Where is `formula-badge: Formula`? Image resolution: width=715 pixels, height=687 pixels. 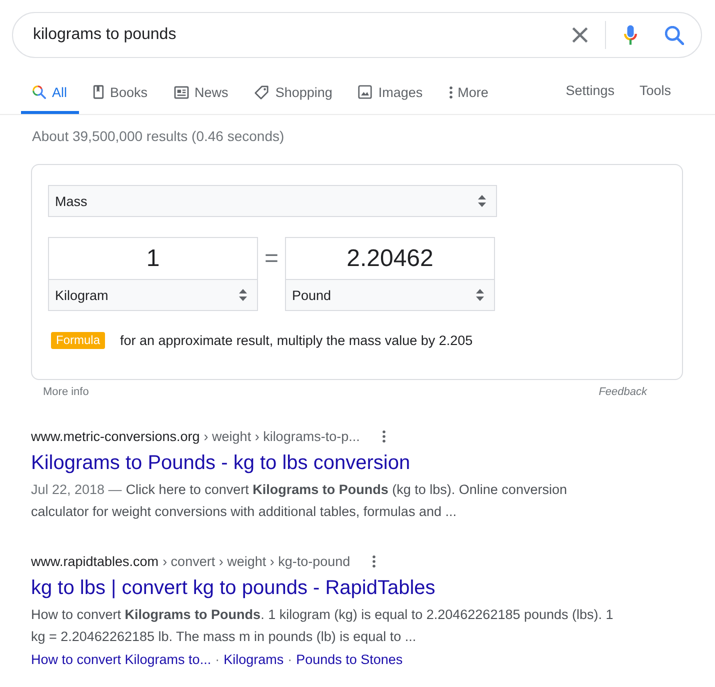 formula-badge: Formula is located at coordinates (78, 340).